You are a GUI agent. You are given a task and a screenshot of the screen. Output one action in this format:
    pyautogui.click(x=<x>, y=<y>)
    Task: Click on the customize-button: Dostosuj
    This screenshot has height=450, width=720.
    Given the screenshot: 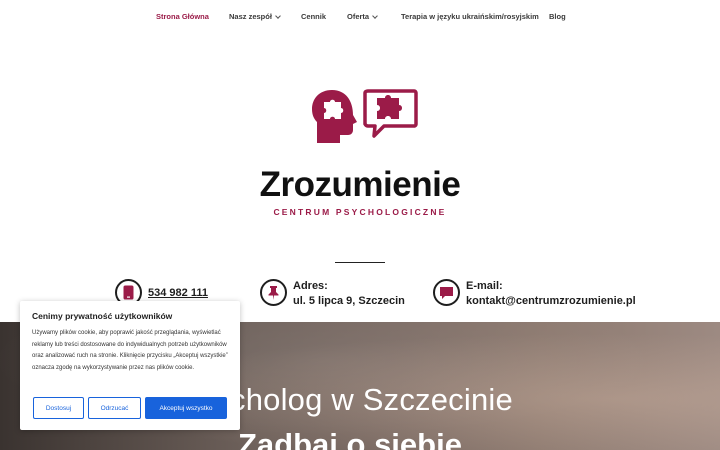 What is the action you would take?
    pyautogui.click(x=58, y=408)
    